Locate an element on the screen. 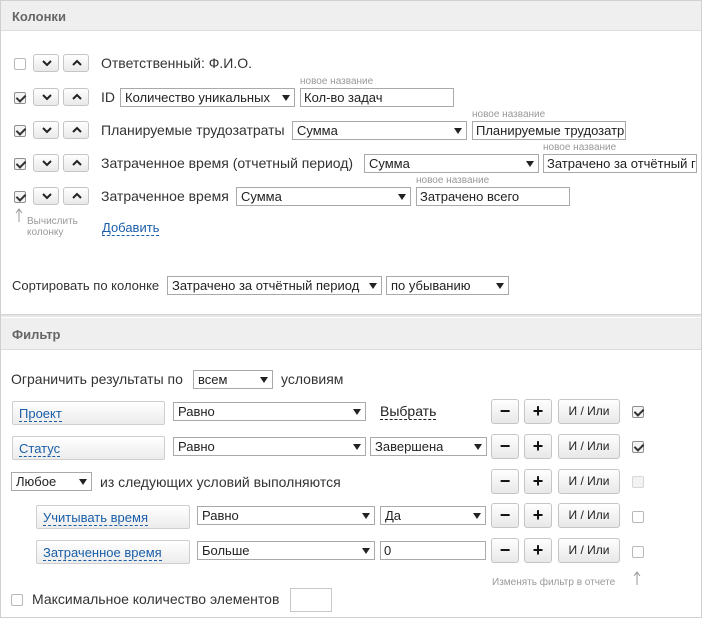 The image size is (702, 618). add-column-link: Добавить is located at coordinates (131, 228).